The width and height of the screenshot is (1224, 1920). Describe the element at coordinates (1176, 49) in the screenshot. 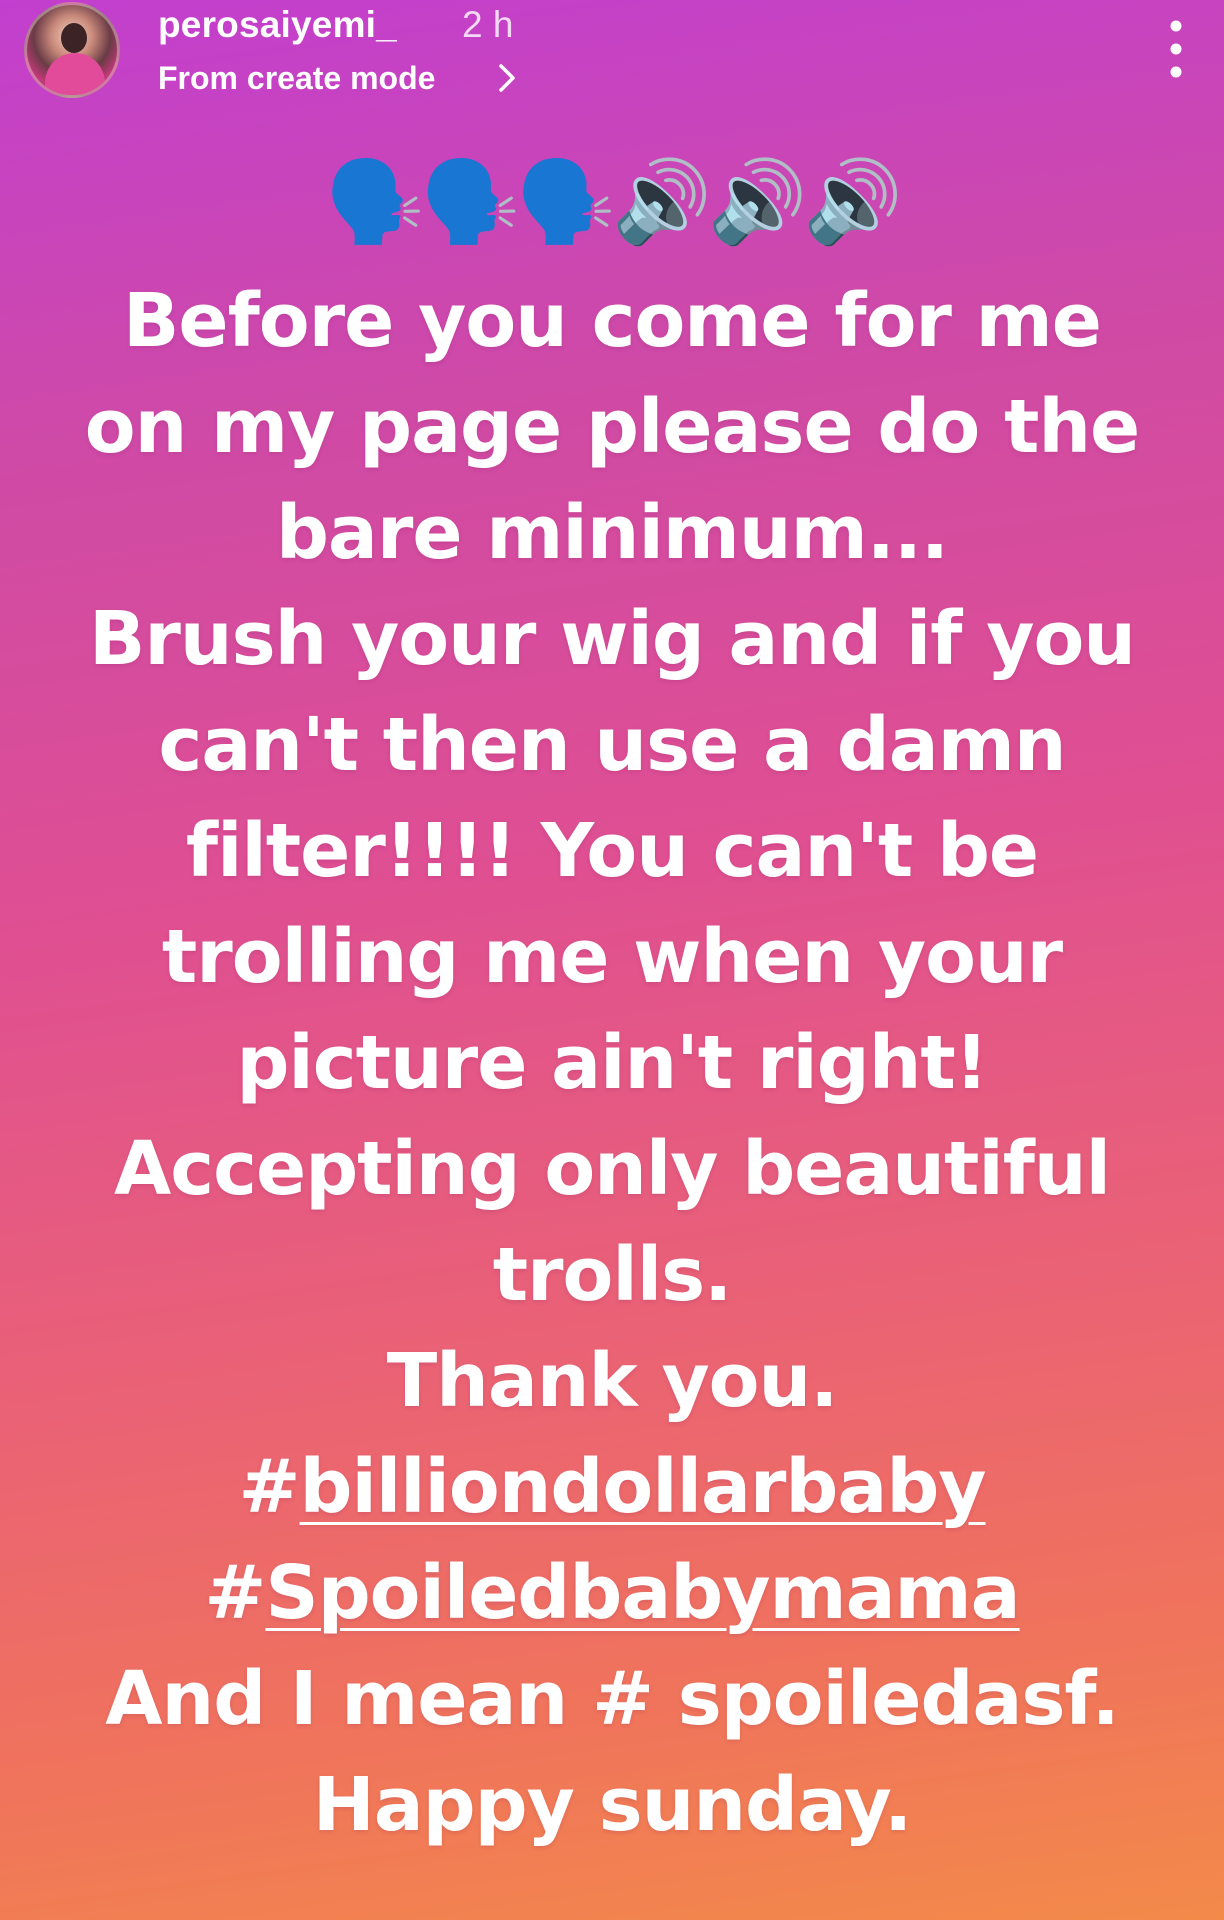

I see `more-options-icon` at that location.